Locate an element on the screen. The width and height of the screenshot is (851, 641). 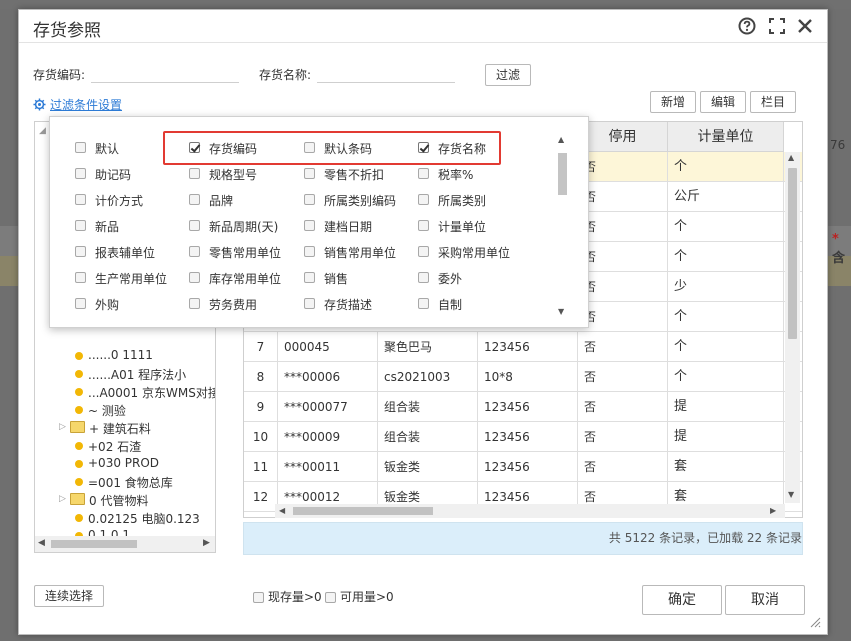
tree-item: ~ 测验 is located at coordinates (125, 410).